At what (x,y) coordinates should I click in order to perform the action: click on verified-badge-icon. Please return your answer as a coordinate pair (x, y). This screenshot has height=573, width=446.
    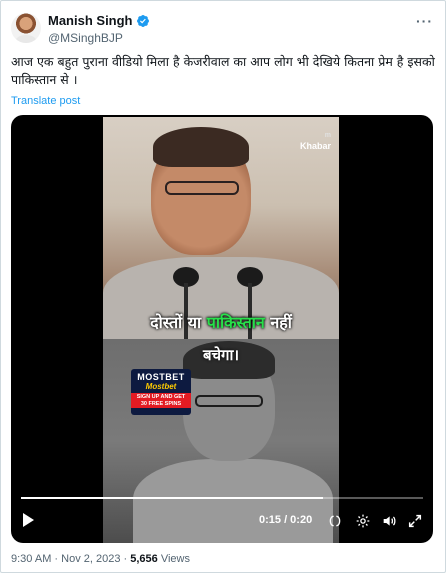
    Looking at the image, I should click on (142, 20).